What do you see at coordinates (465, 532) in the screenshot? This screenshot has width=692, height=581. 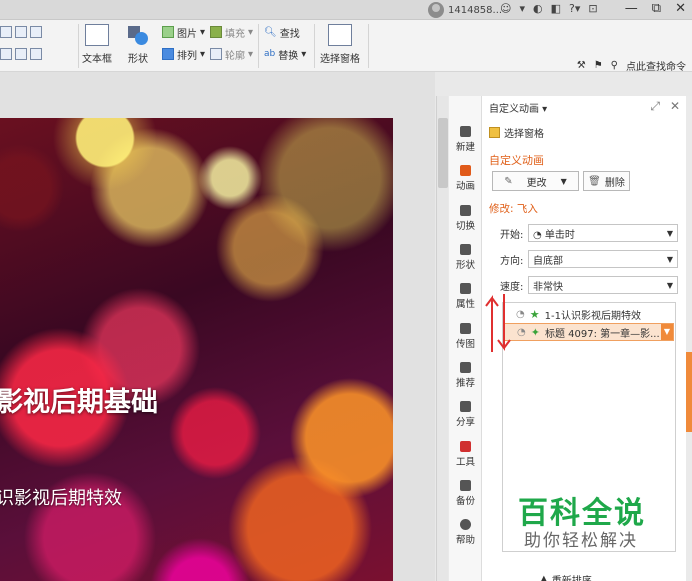 I see `sidebar-item-help: 帮助` at bounding box center [465, 532].